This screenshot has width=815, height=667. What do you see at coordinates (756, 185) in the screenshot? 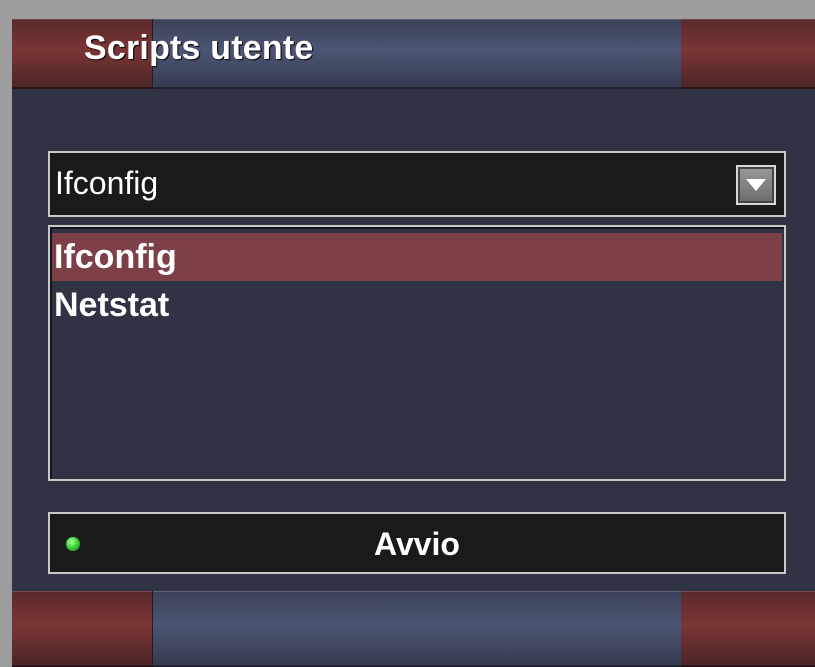
I see `chevron-down-icon` at bounding box center [756, 185].